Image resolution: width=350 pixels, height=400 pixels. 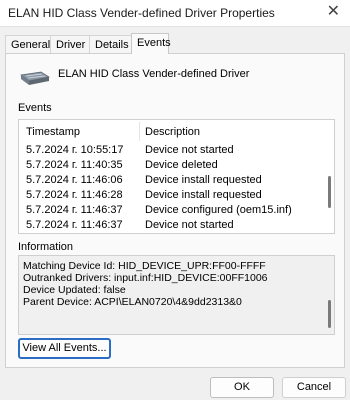 I want to click on event-timestamp: 5.7.2024 г. 11:46:28, so click(x=74, y=195).